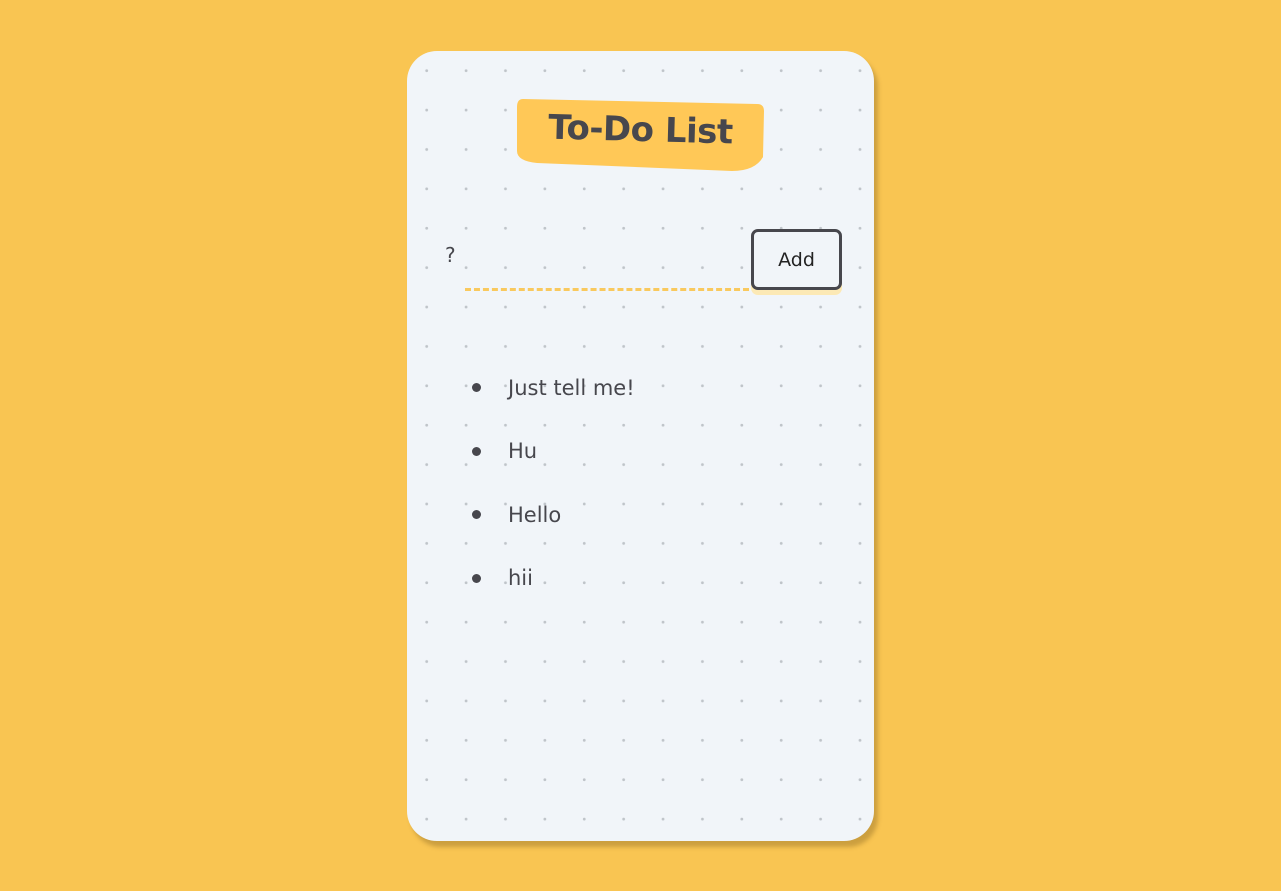  I want to click on todo-item-text: hii, so click(520, 578).